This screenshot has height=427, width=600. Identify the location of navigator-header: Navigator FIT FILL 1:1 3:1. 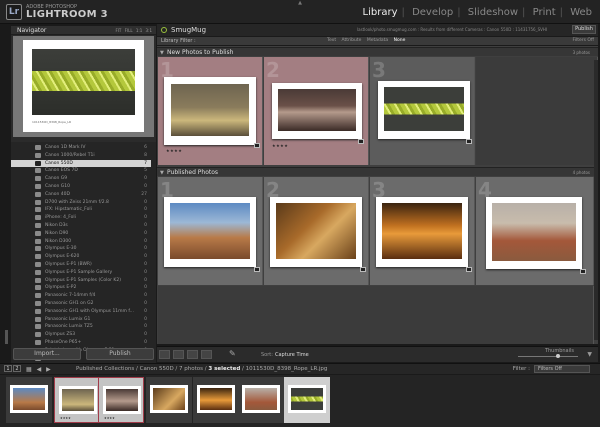
(83, 30).